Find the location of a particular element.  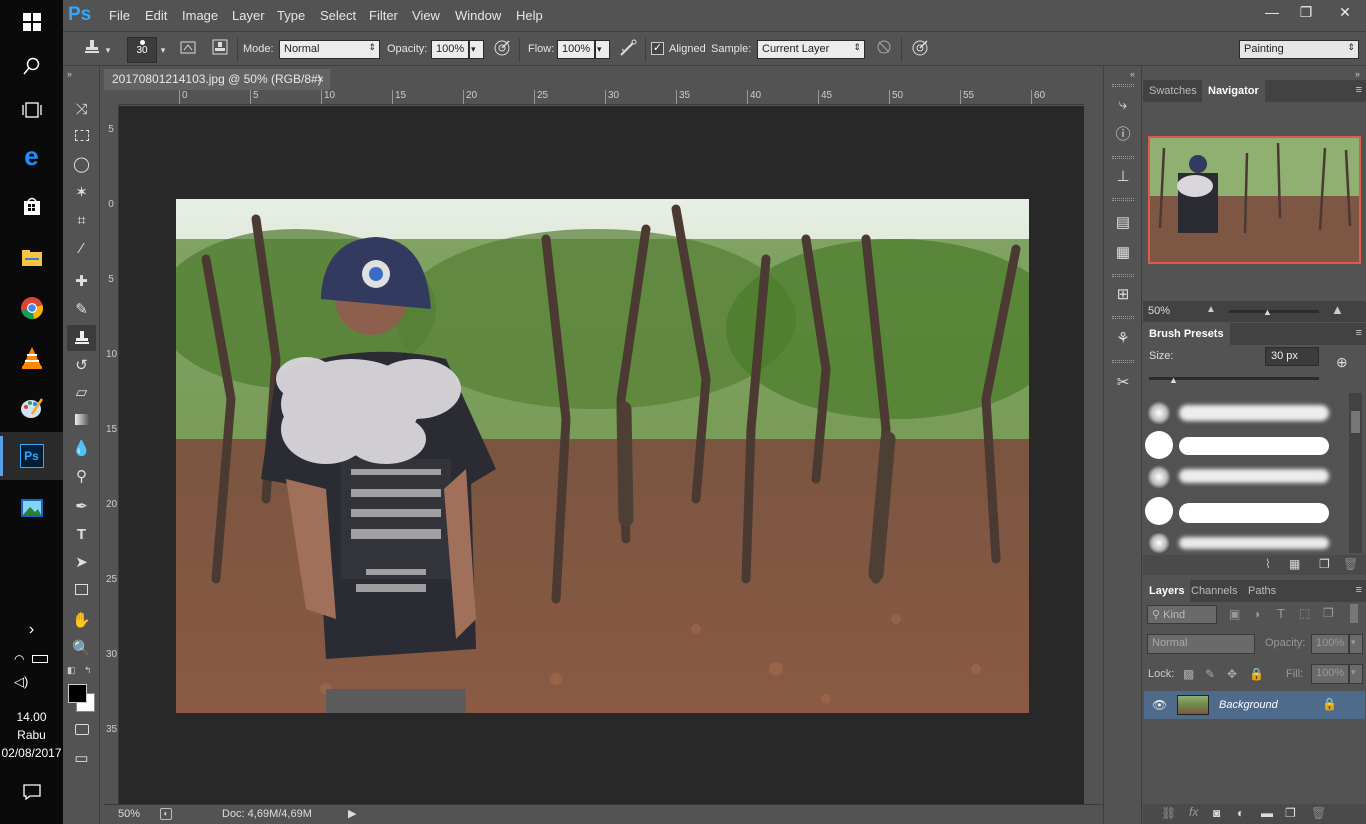

blend-mode-select: Normal is located at coordinates (1201, 644).